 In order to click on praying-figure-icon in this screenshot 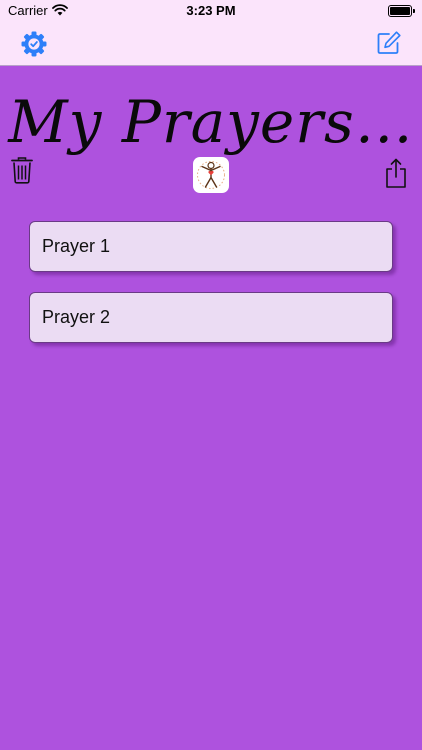, I will do `click(211, 175)`.